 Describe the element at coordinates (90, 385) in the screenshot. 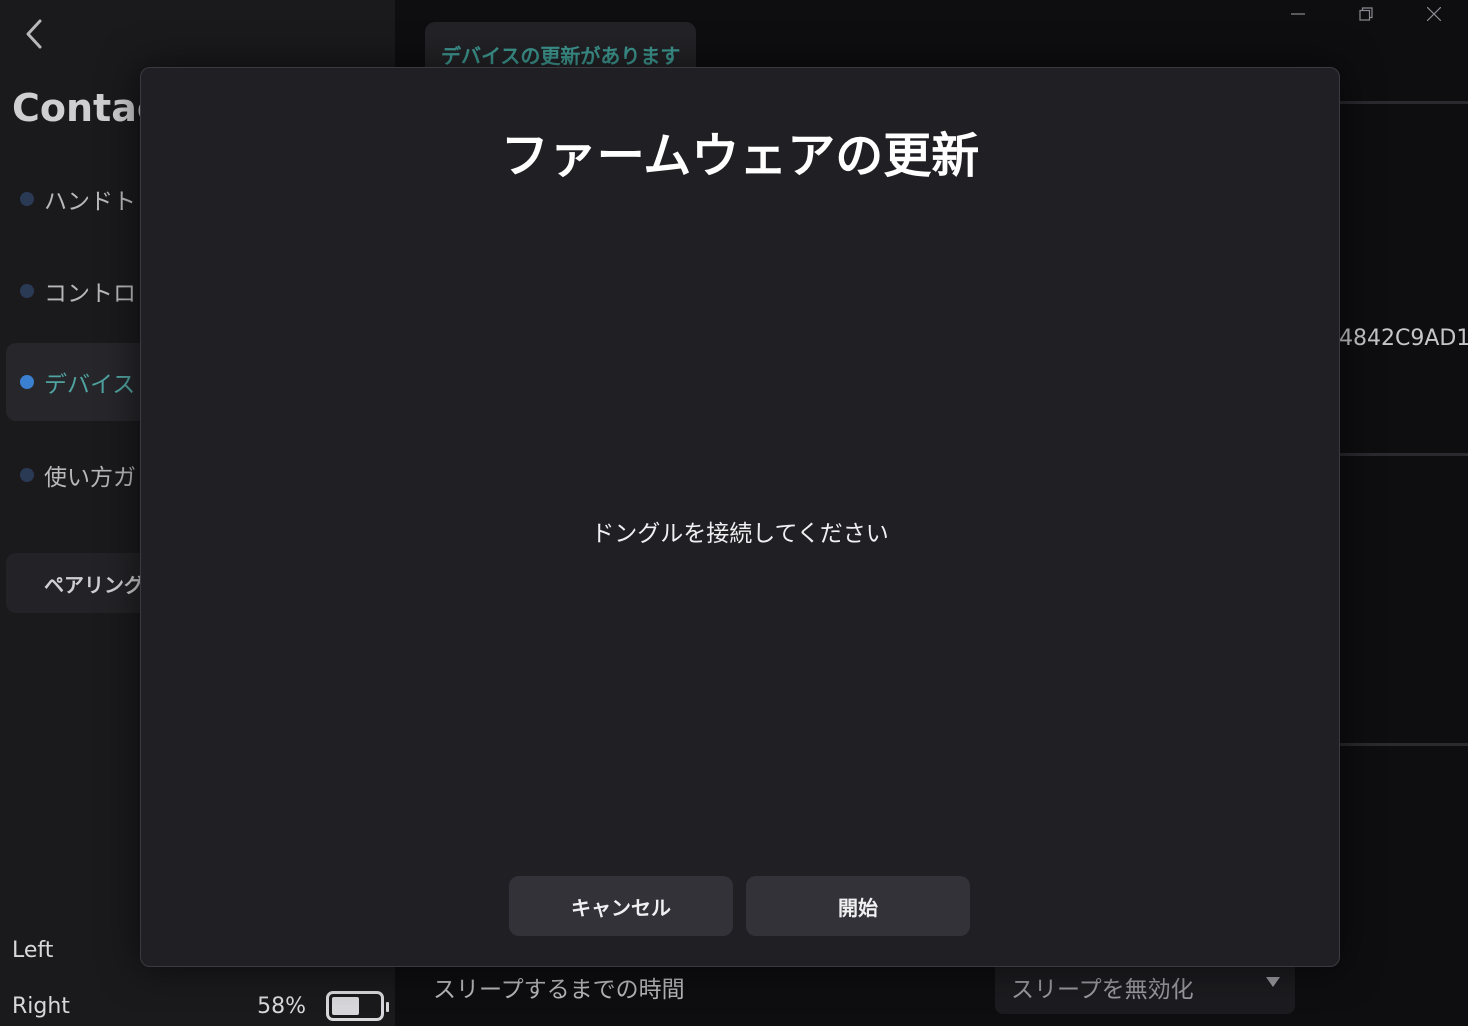

I see `sidebar-item-label: デバイス` at that location.